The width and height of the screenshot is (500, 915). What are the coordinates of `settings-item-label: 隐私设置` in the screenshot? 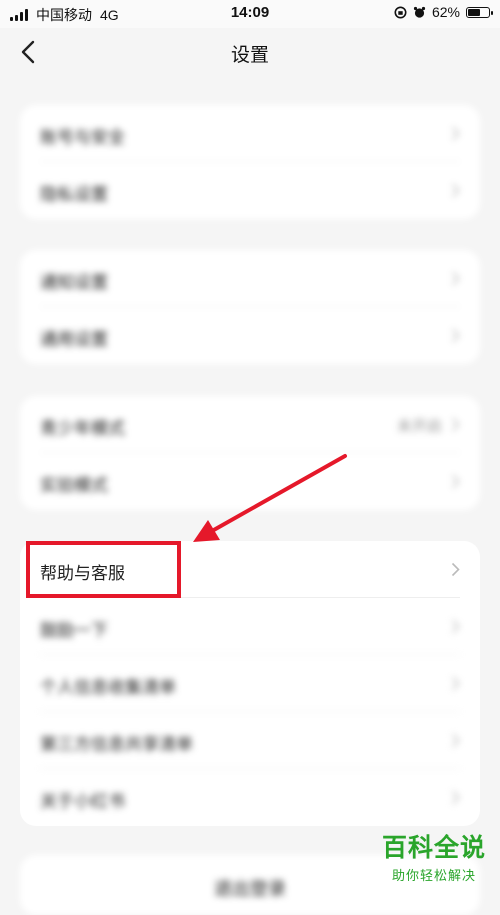 It's located at (74, 194).